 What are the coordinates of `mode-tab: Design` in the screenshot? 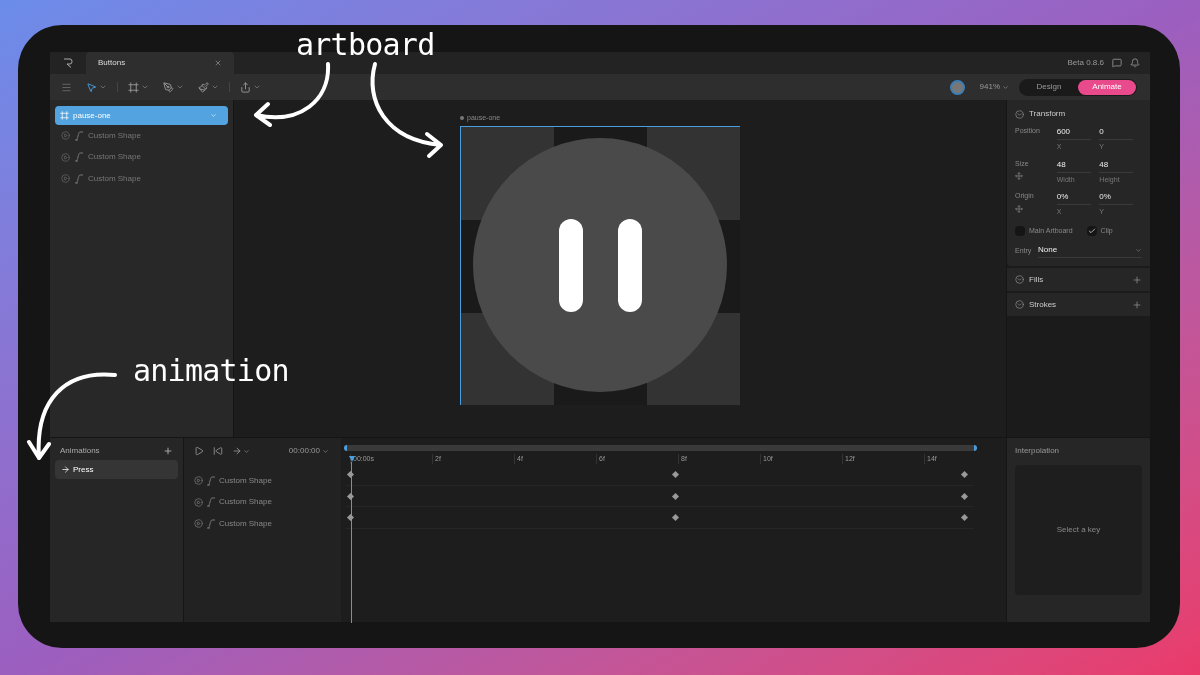 It's located at (1049, 87).